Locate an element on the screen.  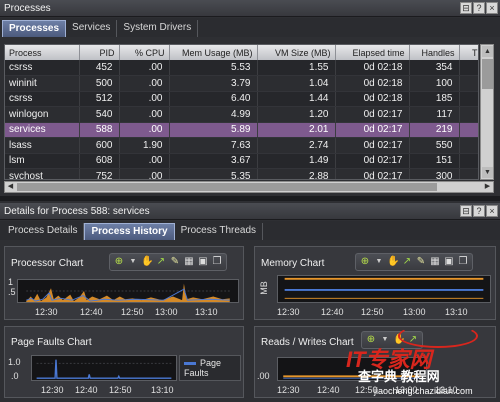
column-header-pid: PID is located at coordinates (99, 52).